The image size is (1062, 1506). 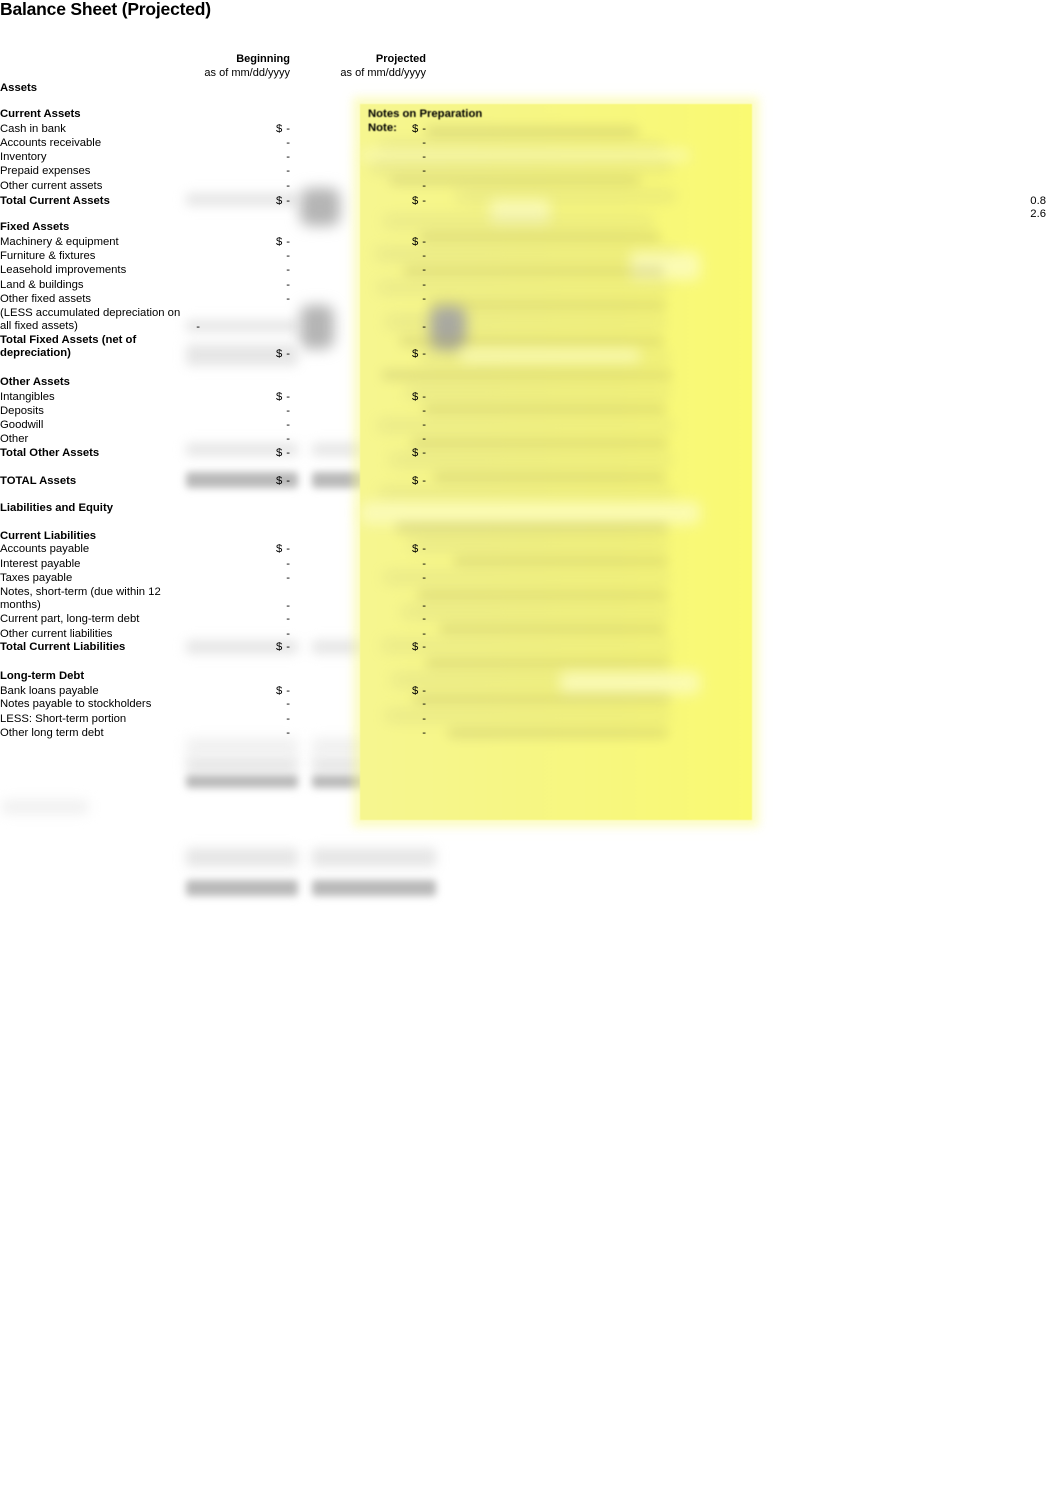 What do you see at coordinates (52, 733) in the screenshot?
I see `row-label: Other long term debt` at bounding box center [52, 733].